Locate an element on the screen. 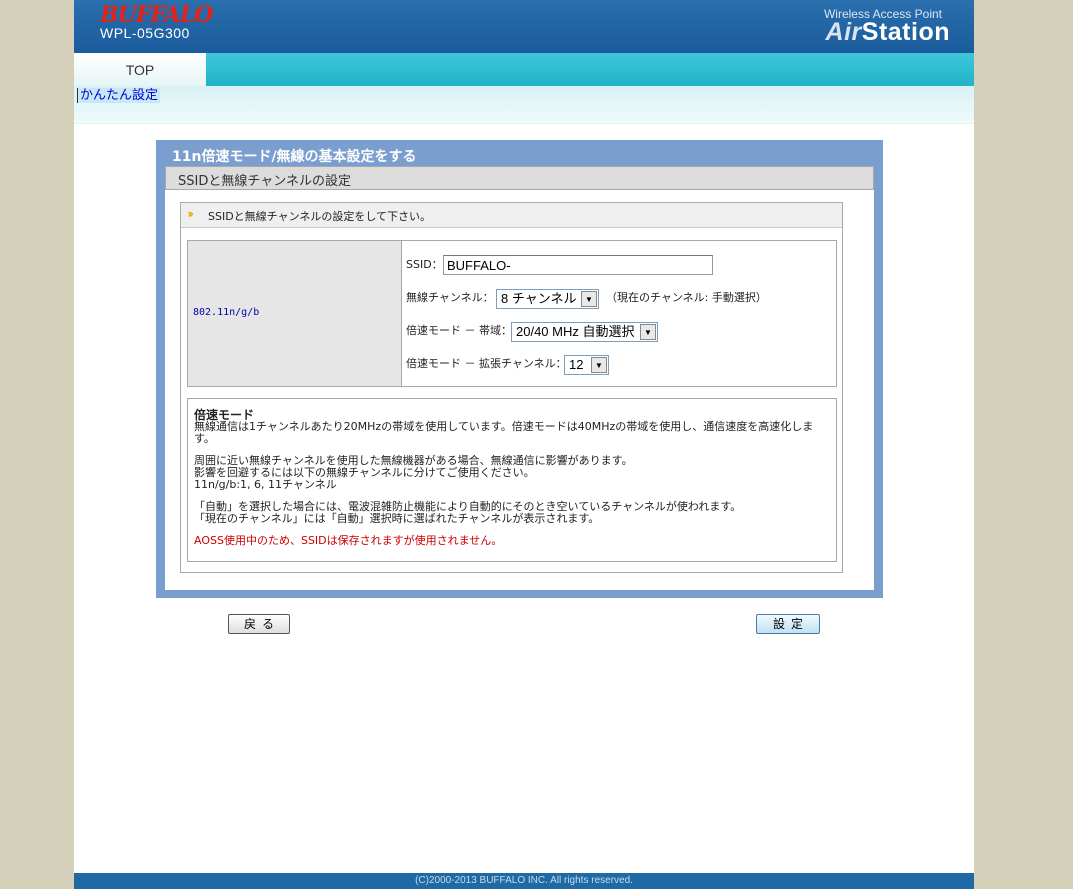 The height and width of the screenshot is (889, 1073). nav-bar: TOP is located at coordinates (524, 69).